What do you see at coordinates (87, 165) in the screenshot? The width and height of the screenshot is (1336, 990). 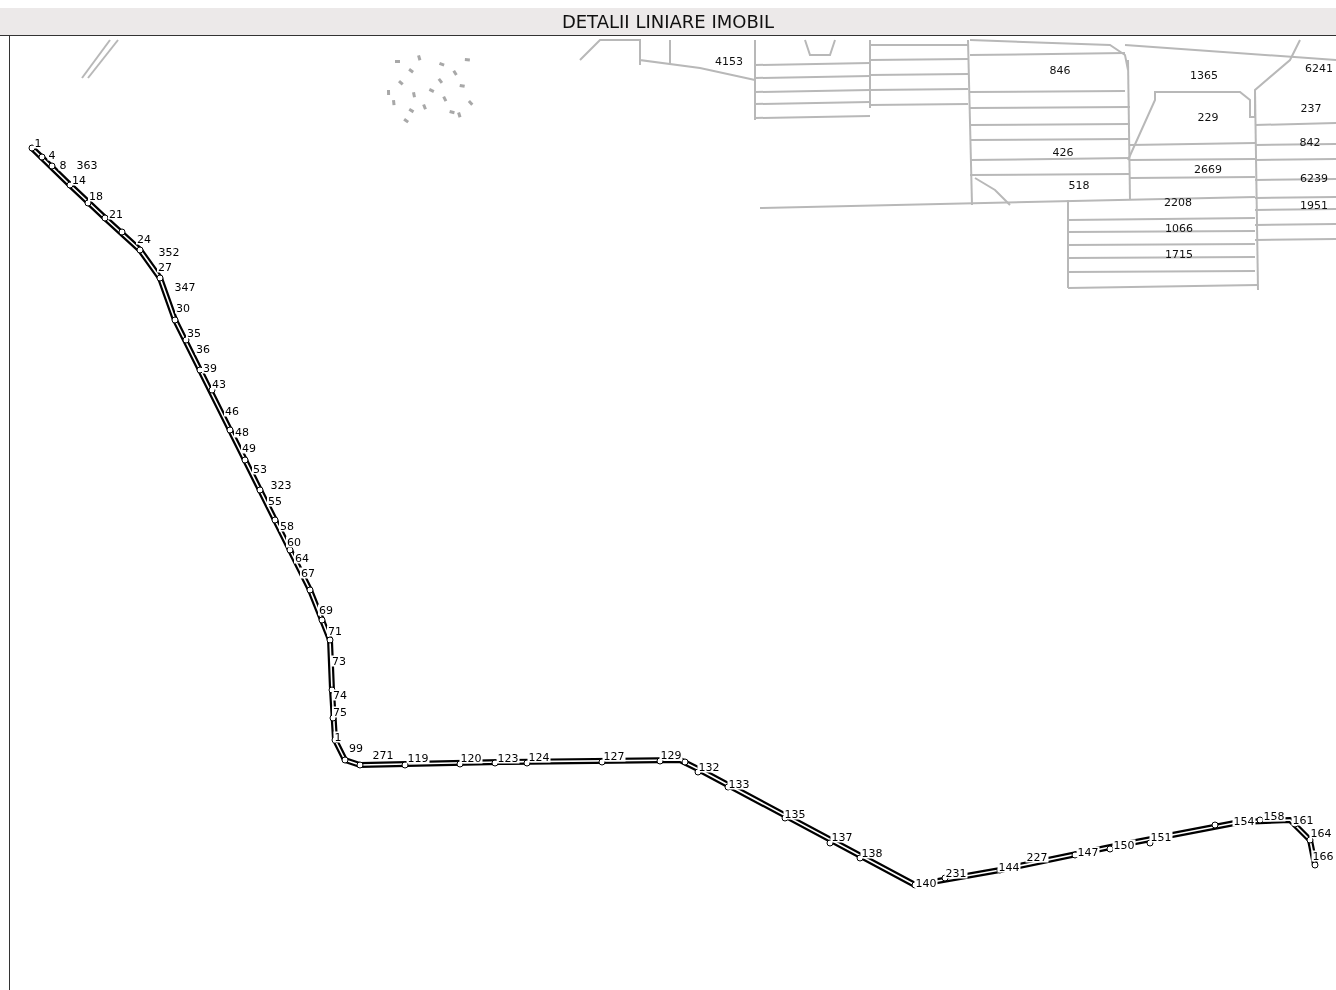 I see `point-label: 363` at bounding box center [87, 165].